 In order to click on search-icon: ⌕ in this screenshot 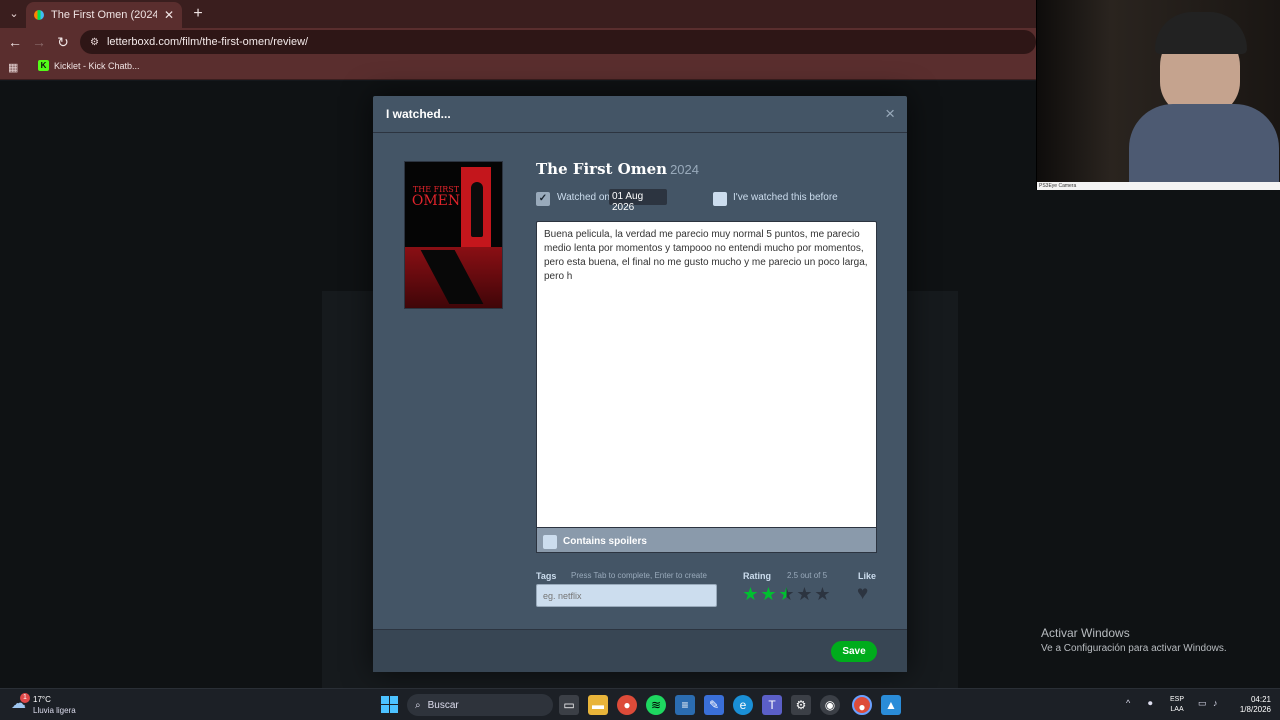, I will do `click(418, 705)`.